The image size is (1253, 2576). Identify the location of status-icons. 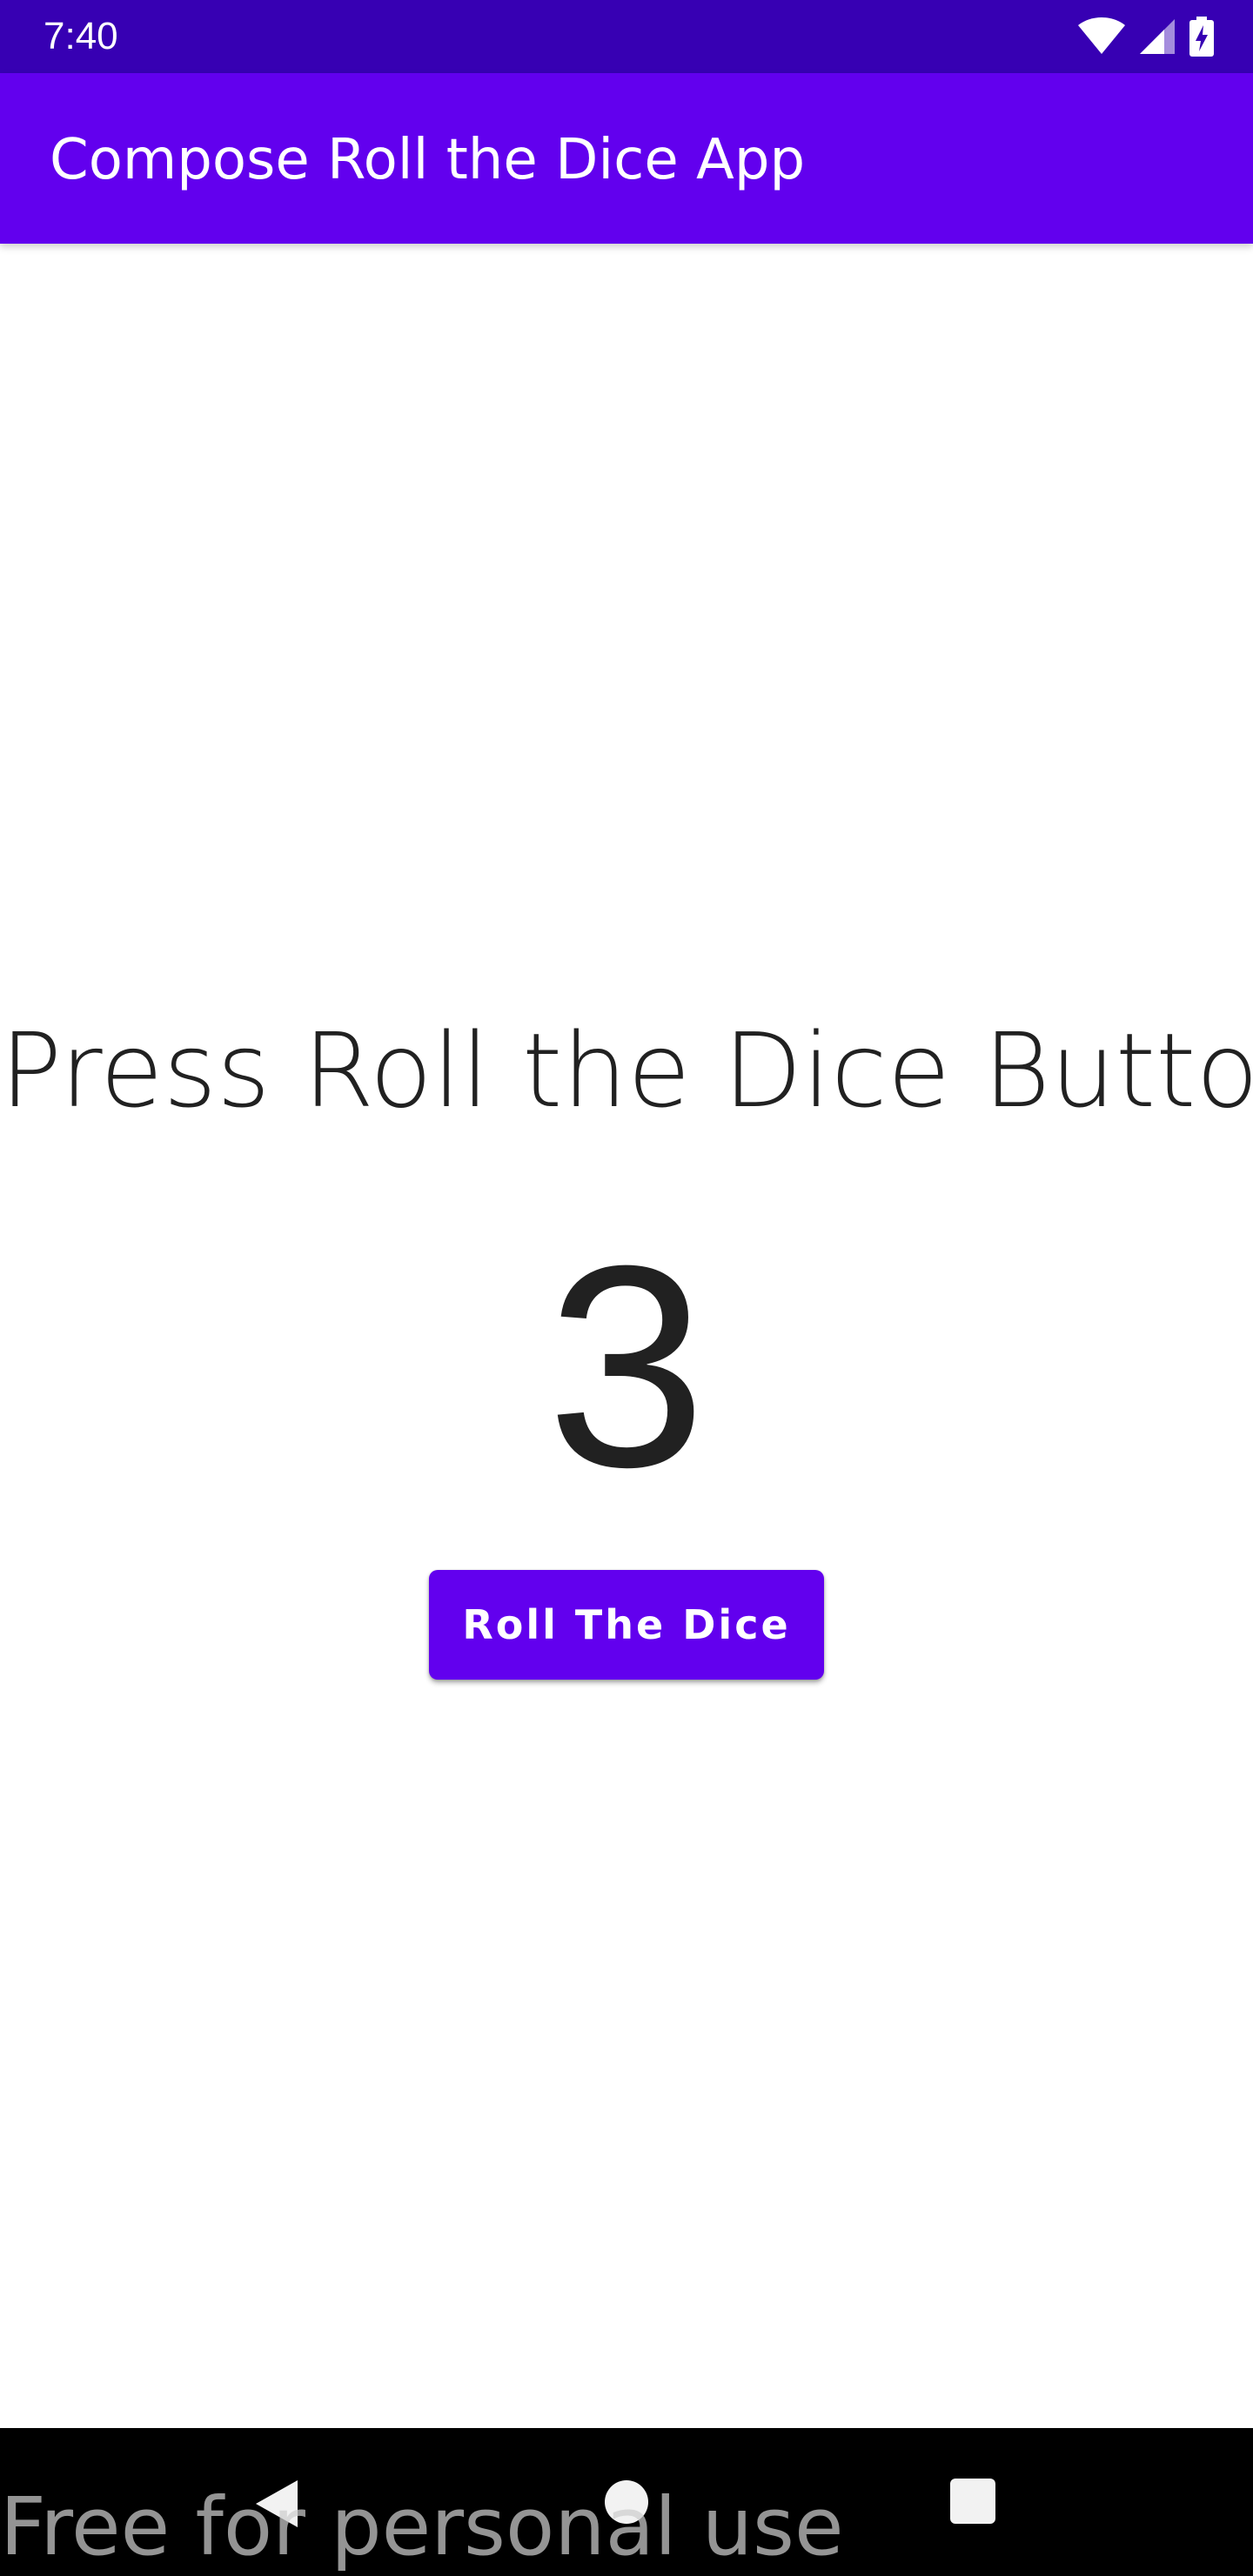
(1146, 37).